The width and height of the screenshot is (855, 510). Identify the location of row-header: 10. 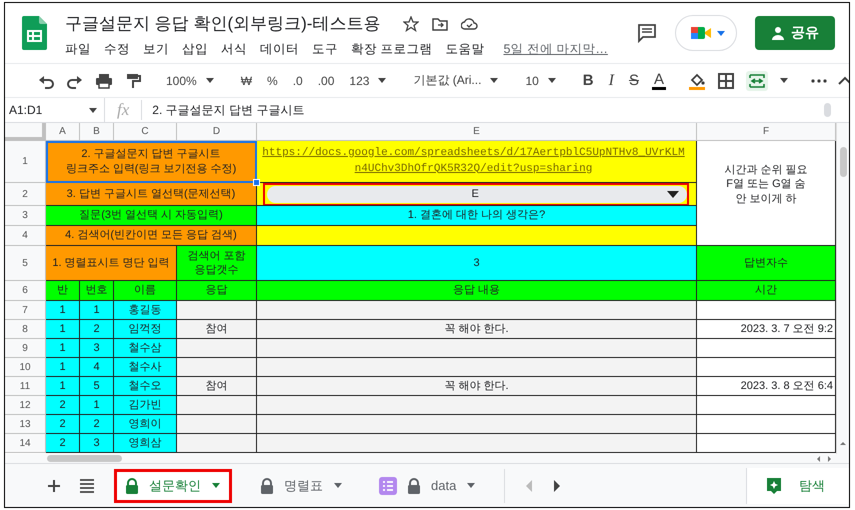
(25, 367).